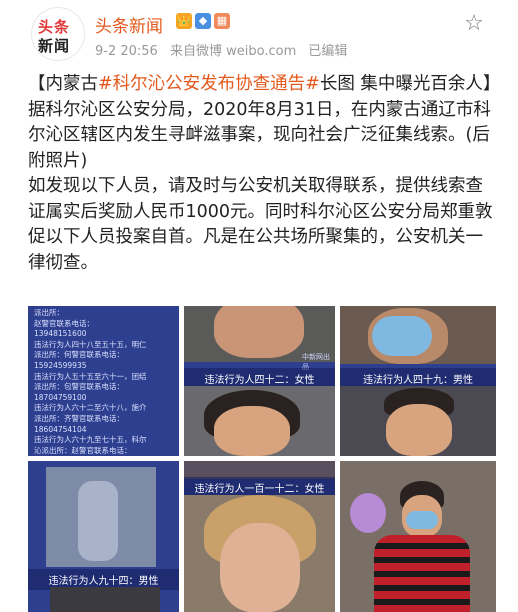  I want to click on image-tile-person-42: 中新网出品 违法行为人四十二：女性, so click(259, 381).